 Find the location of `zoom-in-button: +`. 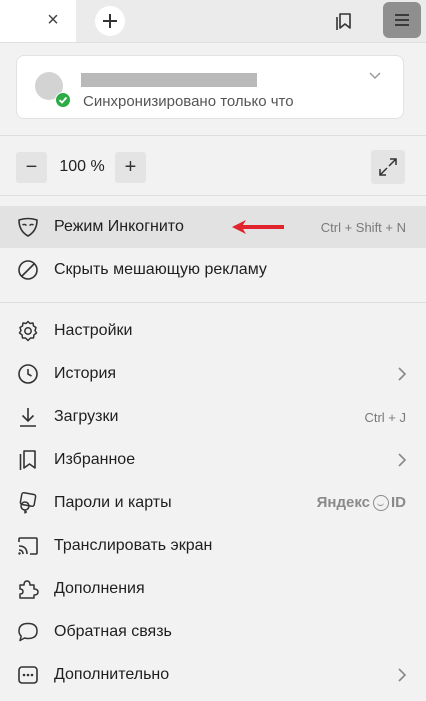

zoom-in-button: + is located at coordinates (130, 167).